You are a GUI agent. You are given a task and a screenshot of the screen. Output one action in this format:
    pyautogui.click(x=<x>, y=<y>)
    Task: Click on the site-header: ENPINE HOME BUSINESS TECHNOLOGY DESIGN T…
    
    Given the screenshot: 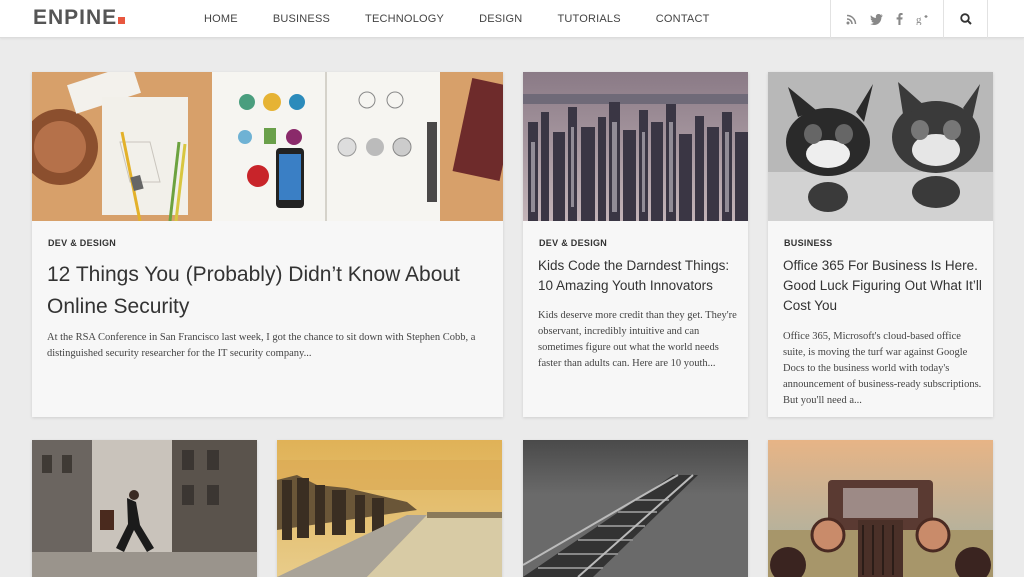 What is the action you would take?
    pyautogui.click(x=512, y=19)
    